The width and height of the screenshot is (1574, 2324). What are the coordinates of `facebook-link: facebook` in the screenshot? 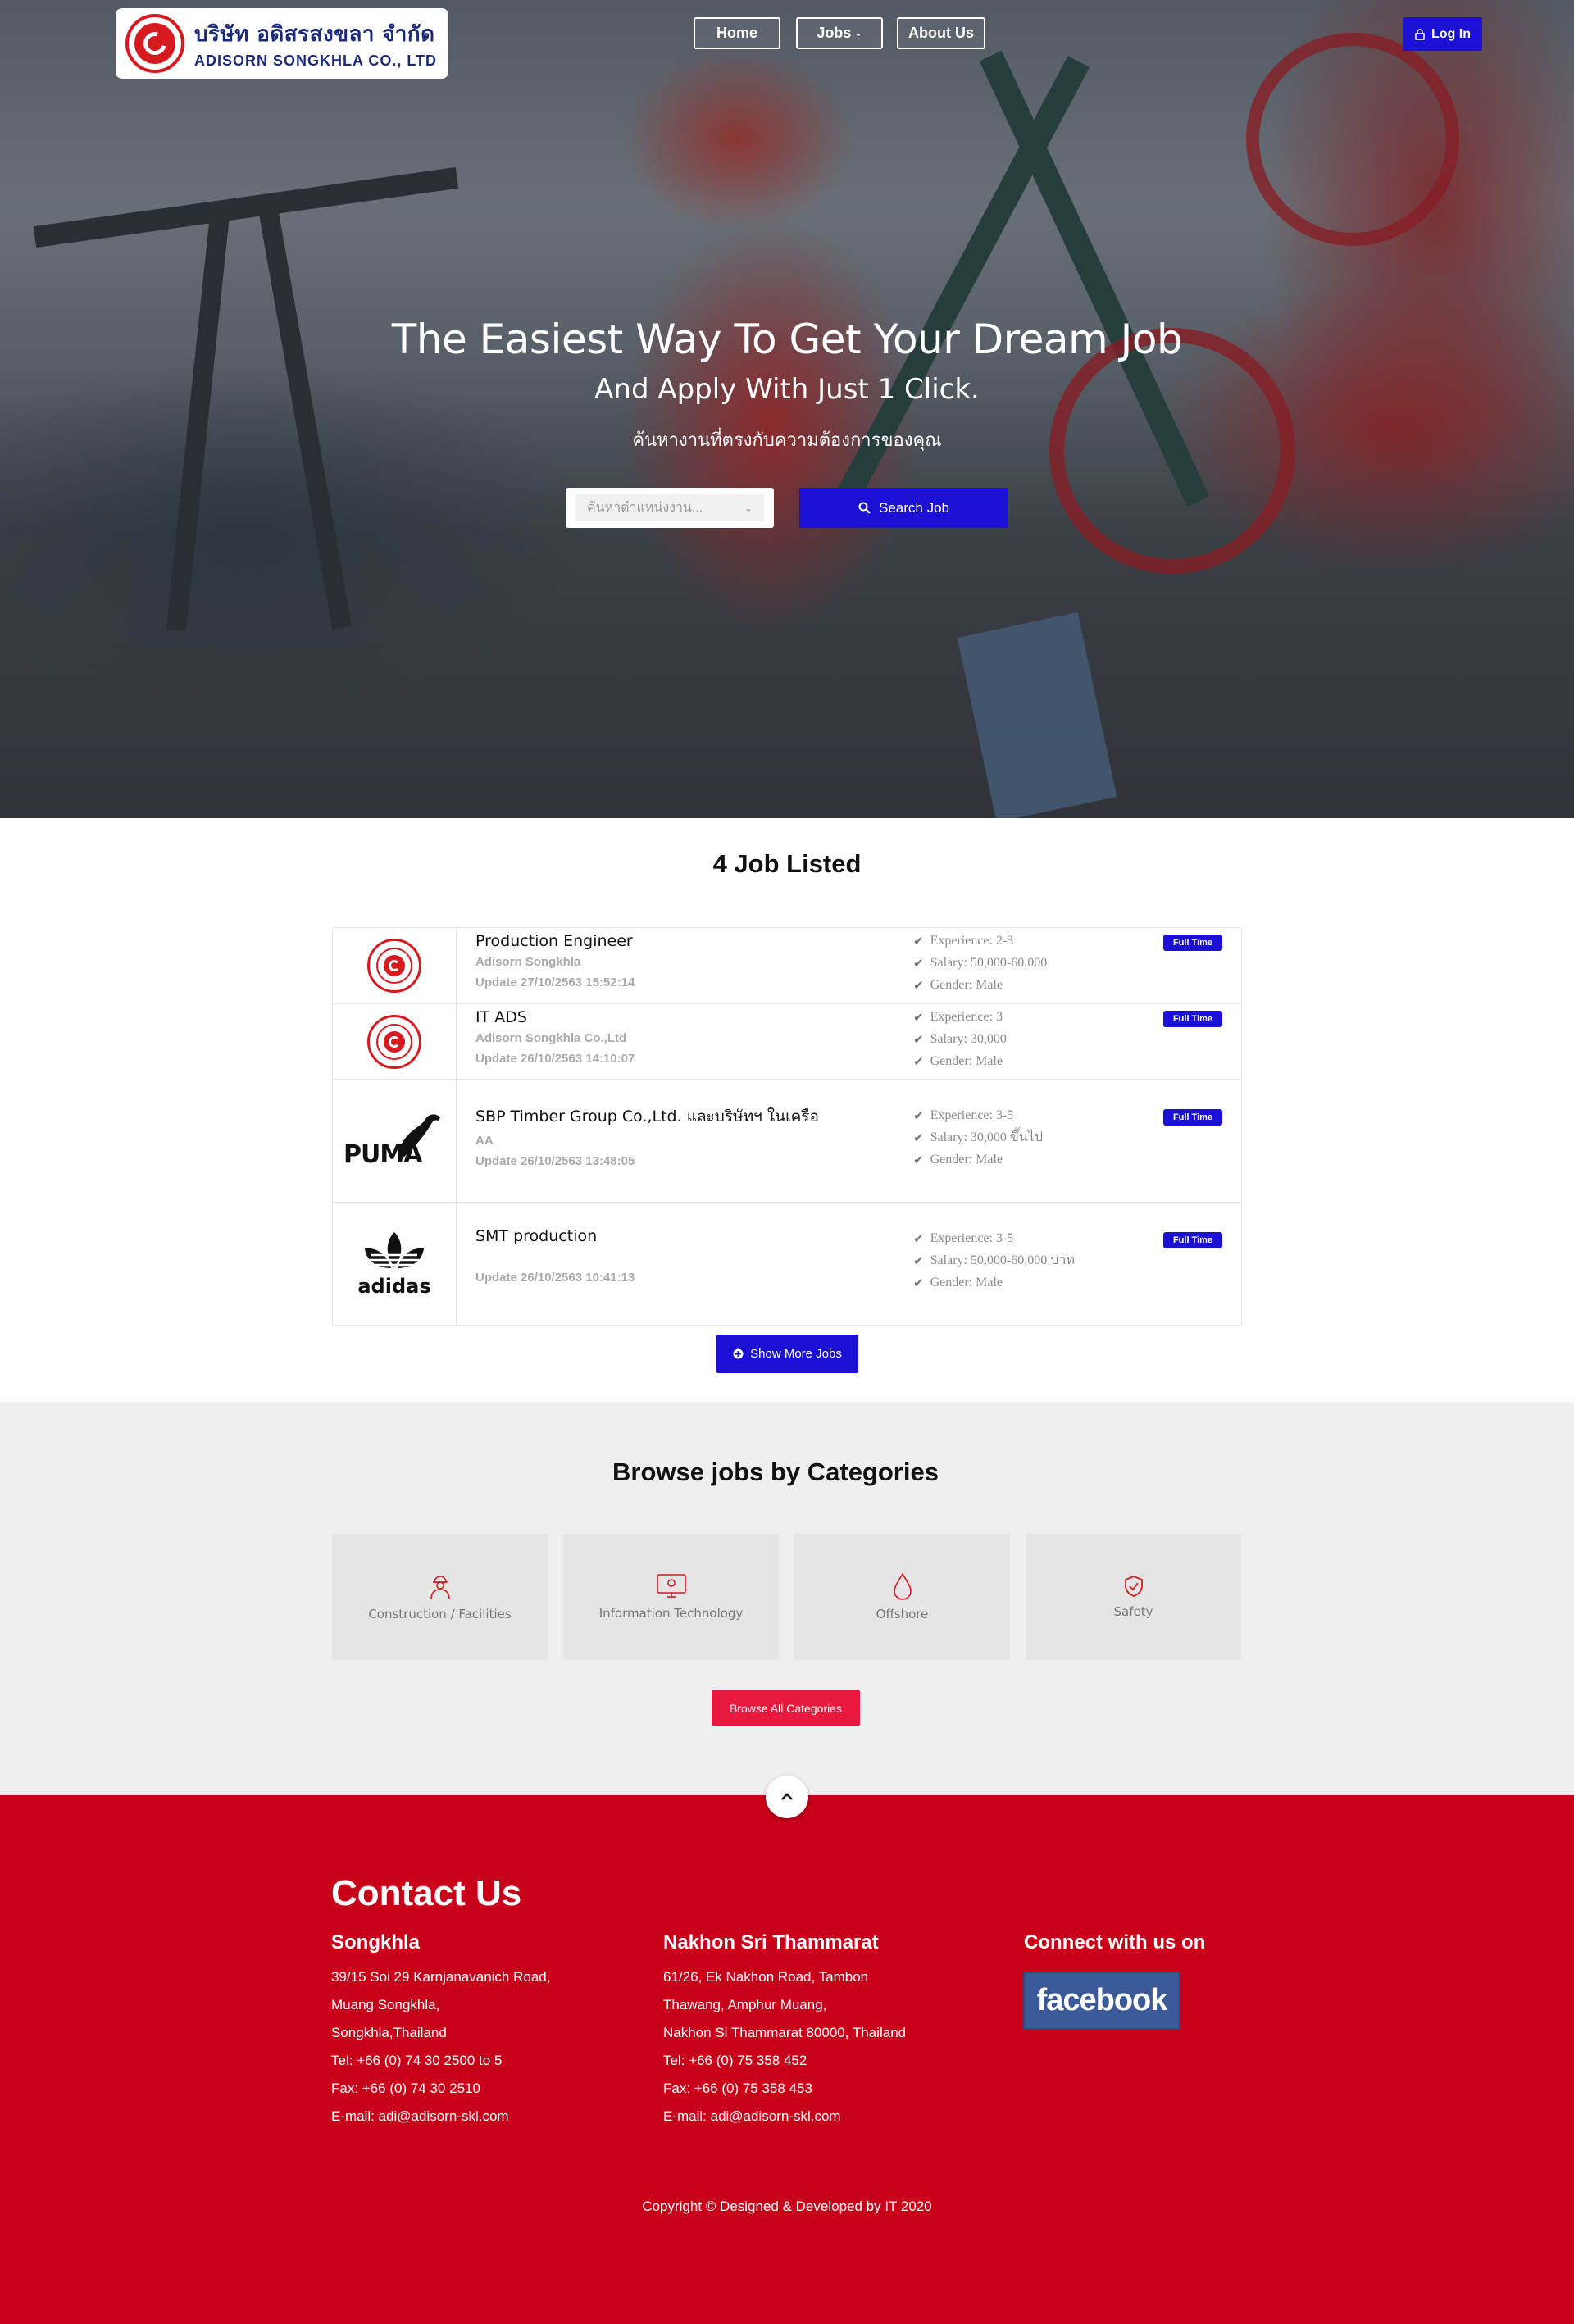 It's located at (1101, 2001).